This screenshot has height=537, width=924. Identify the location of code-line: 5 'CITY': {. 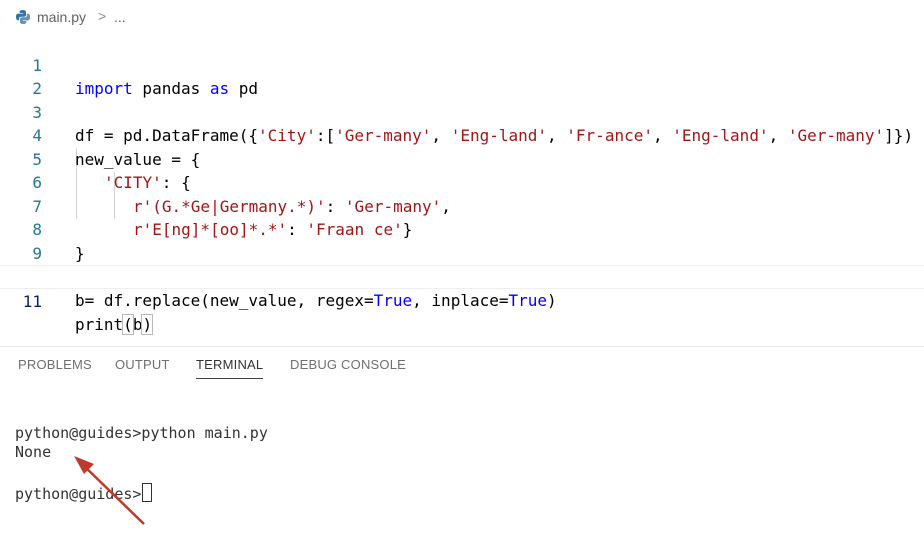
(462, 158).